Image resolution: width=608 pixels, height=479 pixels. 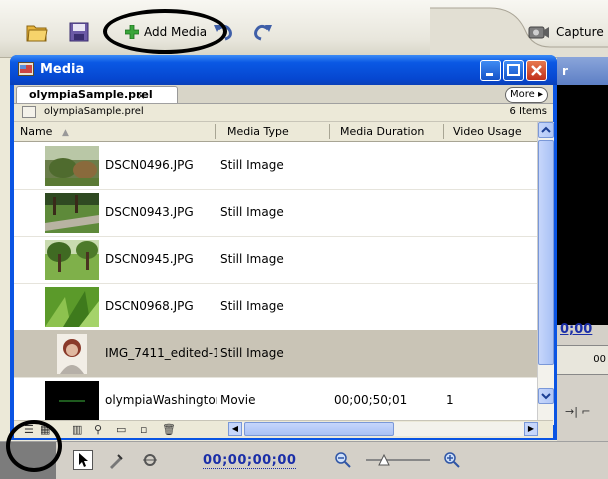 What do you see at coordinates (98, 429) in the screenshot?
I see `find-icon: ⚲` at bounding box center [98, 429].